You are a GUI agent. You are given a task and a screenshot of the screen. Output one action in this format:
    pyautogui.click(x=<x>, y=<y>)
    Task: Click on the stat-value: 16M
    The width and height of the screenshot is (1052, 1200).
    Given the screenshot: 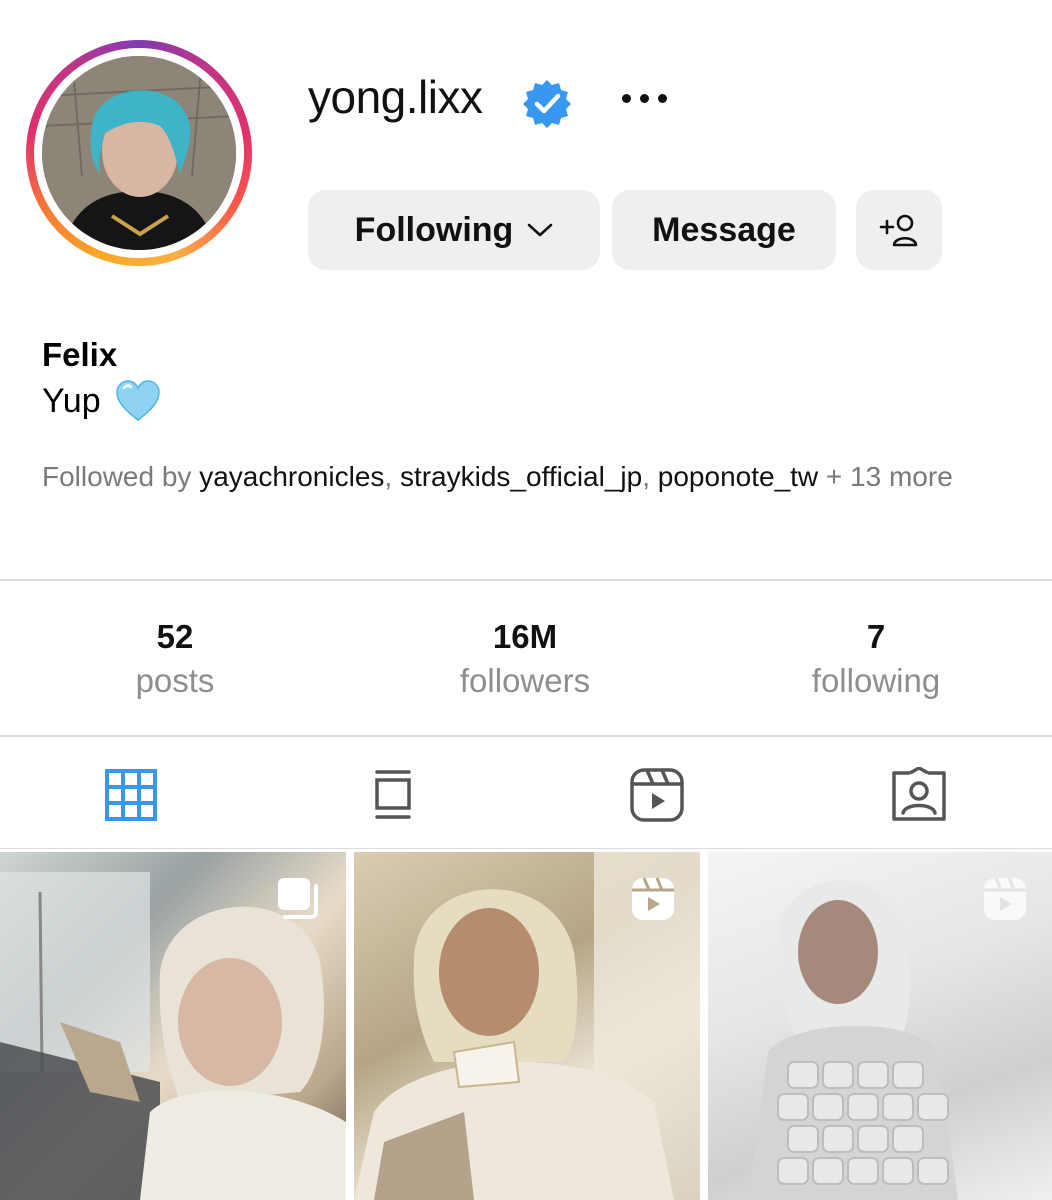 What is the action you would take?
    pyautogui.click(x=525, y=636)
    